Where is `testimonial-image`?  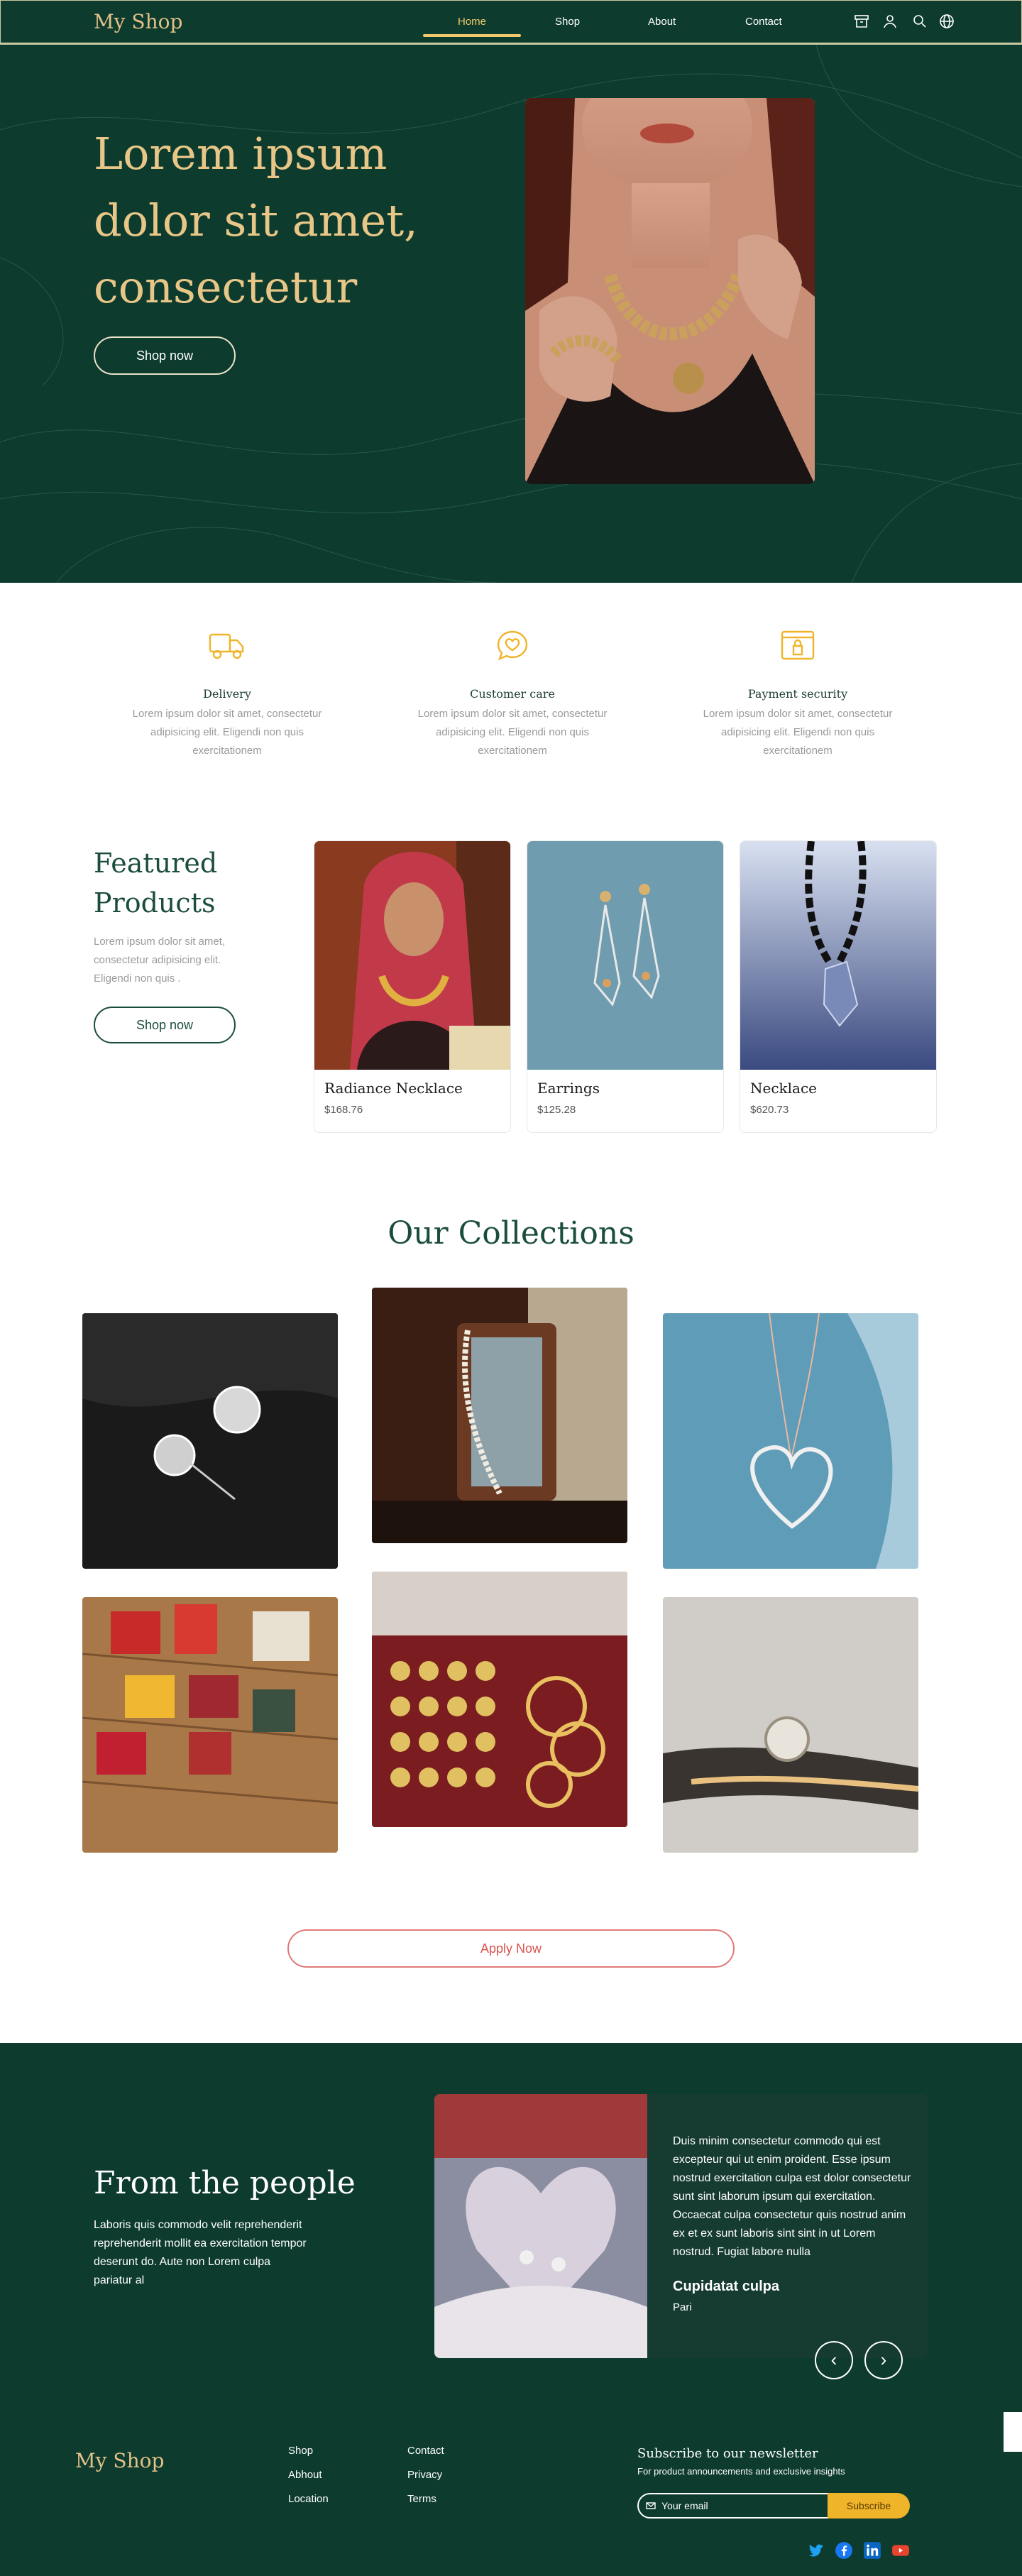 testimonial-image is located at coordinates (540, 2226).